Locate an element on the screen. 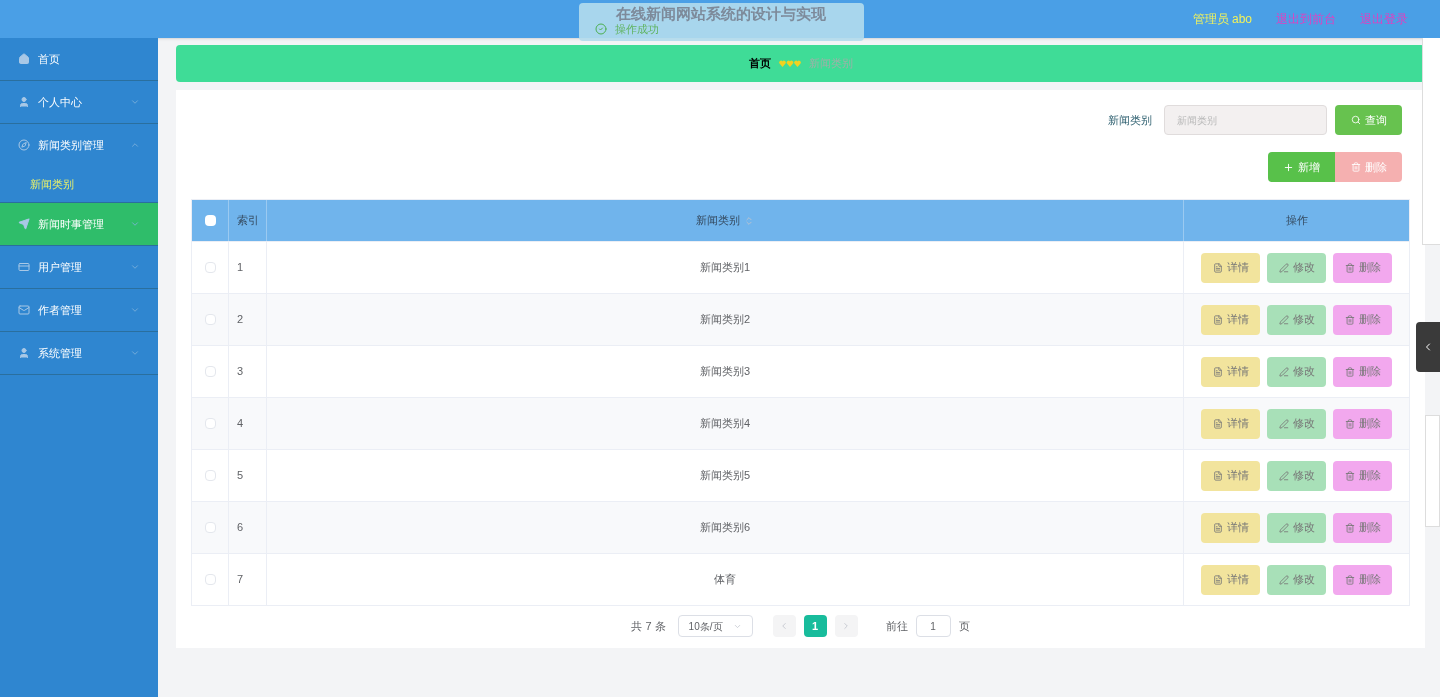  category-cell-text: 新闻类别6 is located at coordinates (725, 528).